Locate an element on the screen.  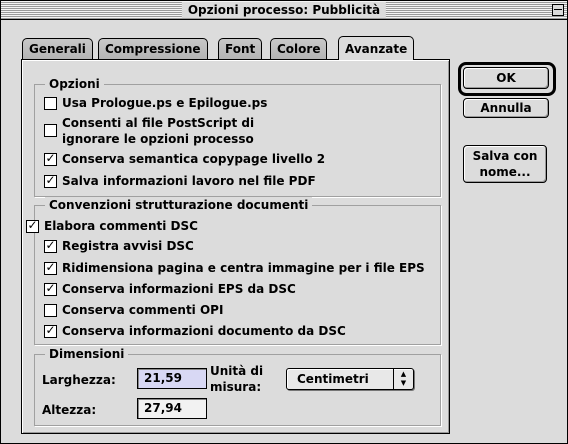
options-group-title: Opzioni is located at coordinates (74, 84).